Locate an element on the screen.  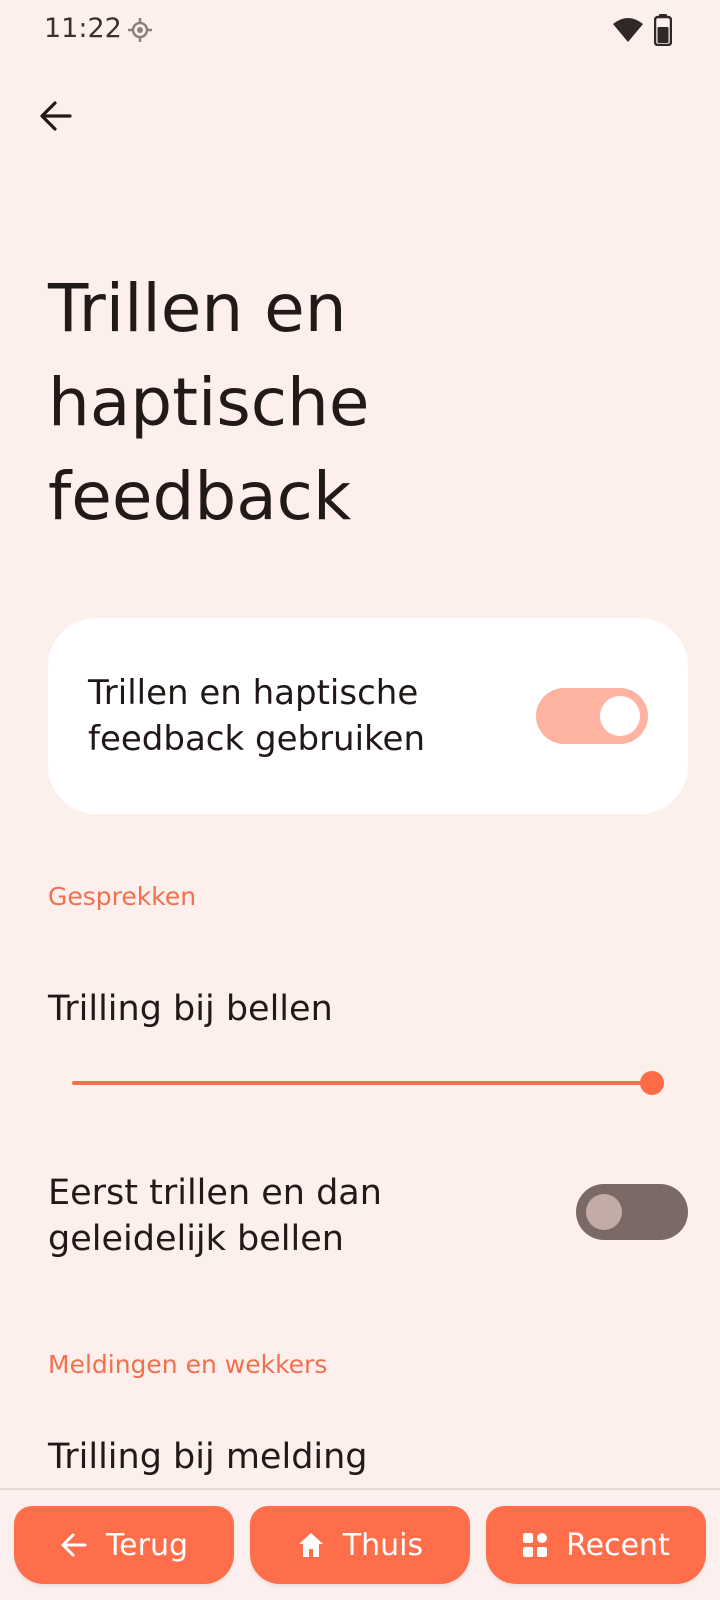
nav-home-button: Thuis is located at coordinates (360, 1545).